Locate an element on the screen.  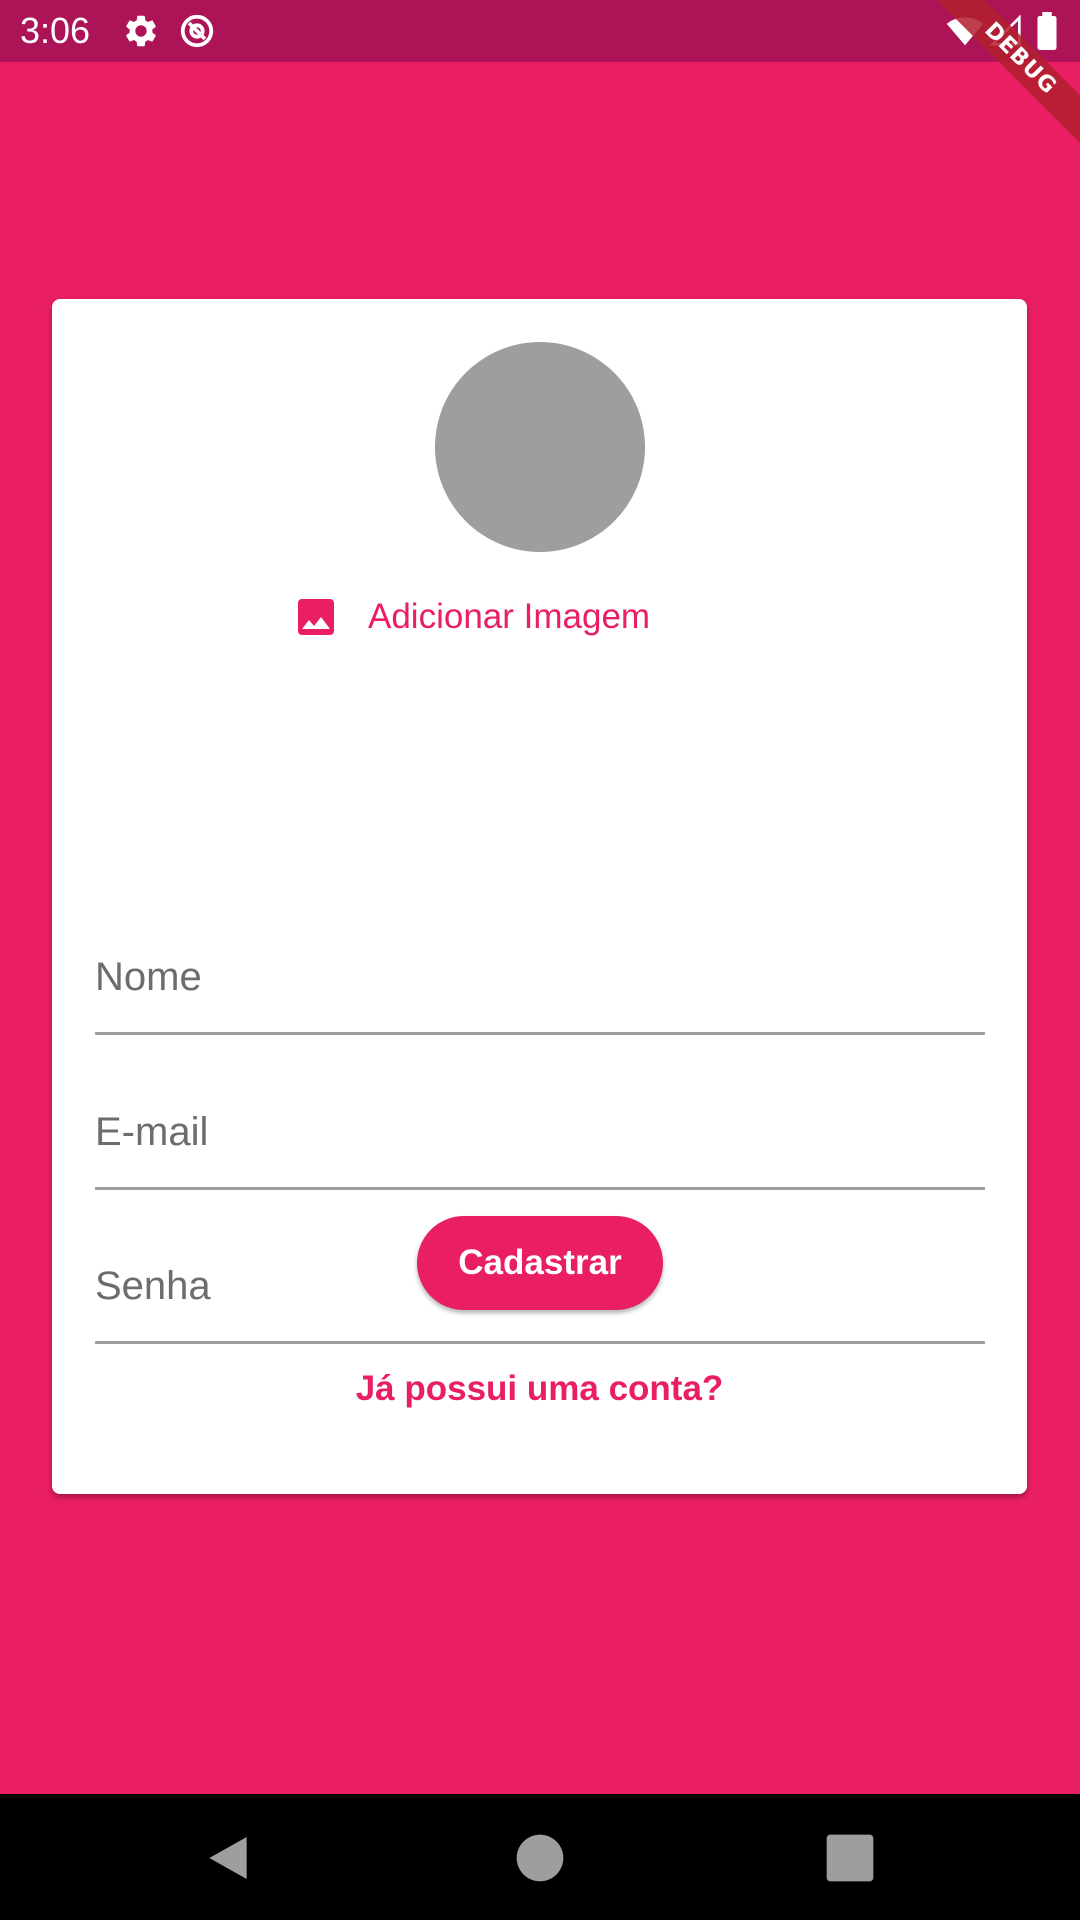
status-time: 3:06 is located at coordinates (55, 30).